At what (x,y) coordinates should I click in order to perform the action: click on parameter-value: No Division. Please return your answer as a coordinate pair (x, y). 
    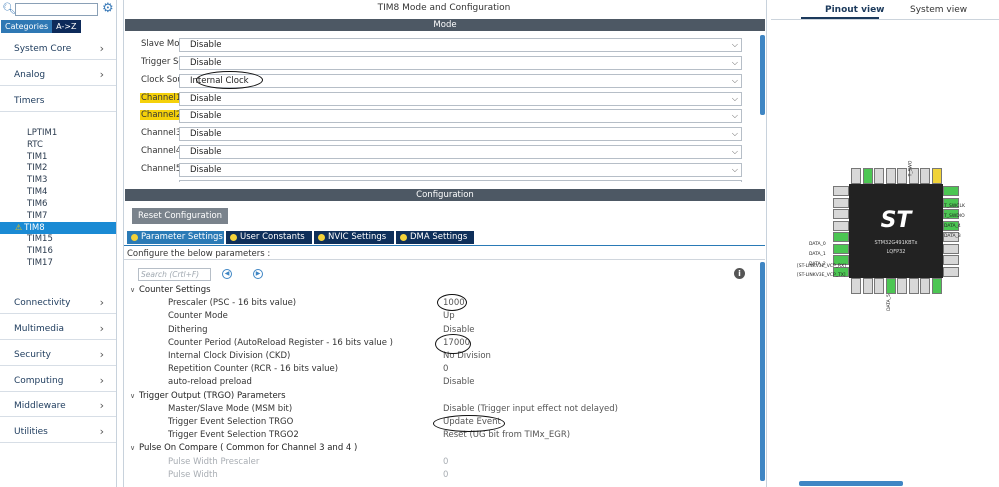
    Looking at the image, I should click on (467, 356).